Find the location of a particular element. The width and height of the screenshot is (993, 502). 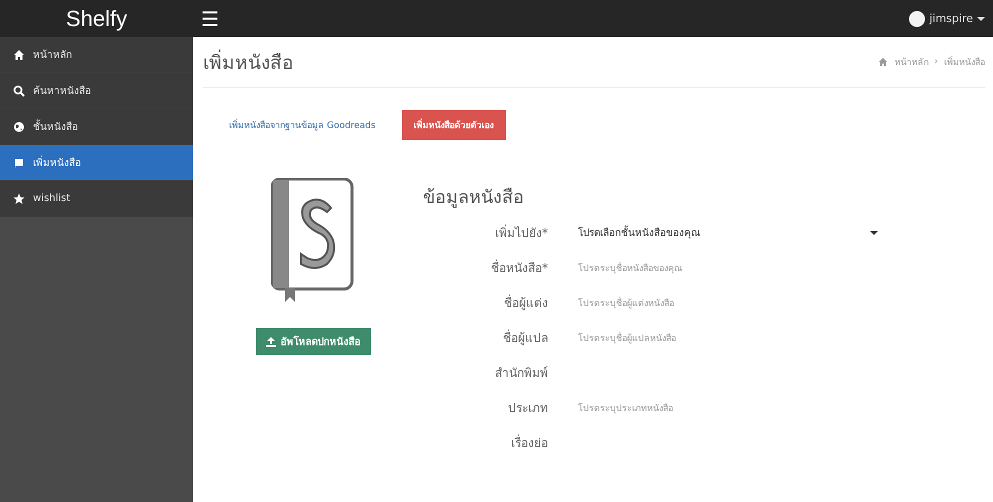

sidebar-item: wishlist is located at coordinates (96, 199).